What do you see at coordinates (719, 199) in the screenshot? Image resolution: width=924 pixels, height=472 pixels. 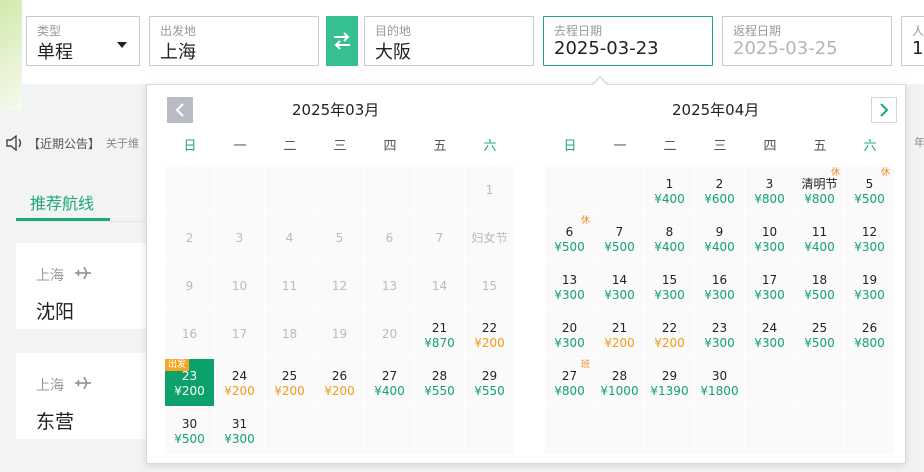 I see `day-price: ¥600` at bounding box center [719, 199].